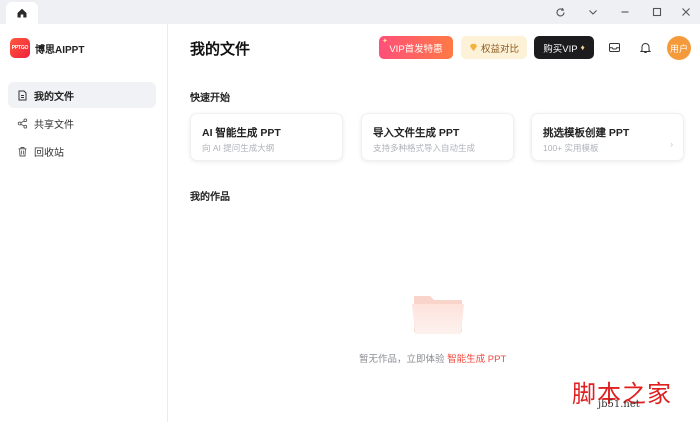 The width and height of the screenshot is (700, 422). What do you see at coordinates (22, 95) in the screenshot?
I see `file-icon` at bounding box center [22, 95].